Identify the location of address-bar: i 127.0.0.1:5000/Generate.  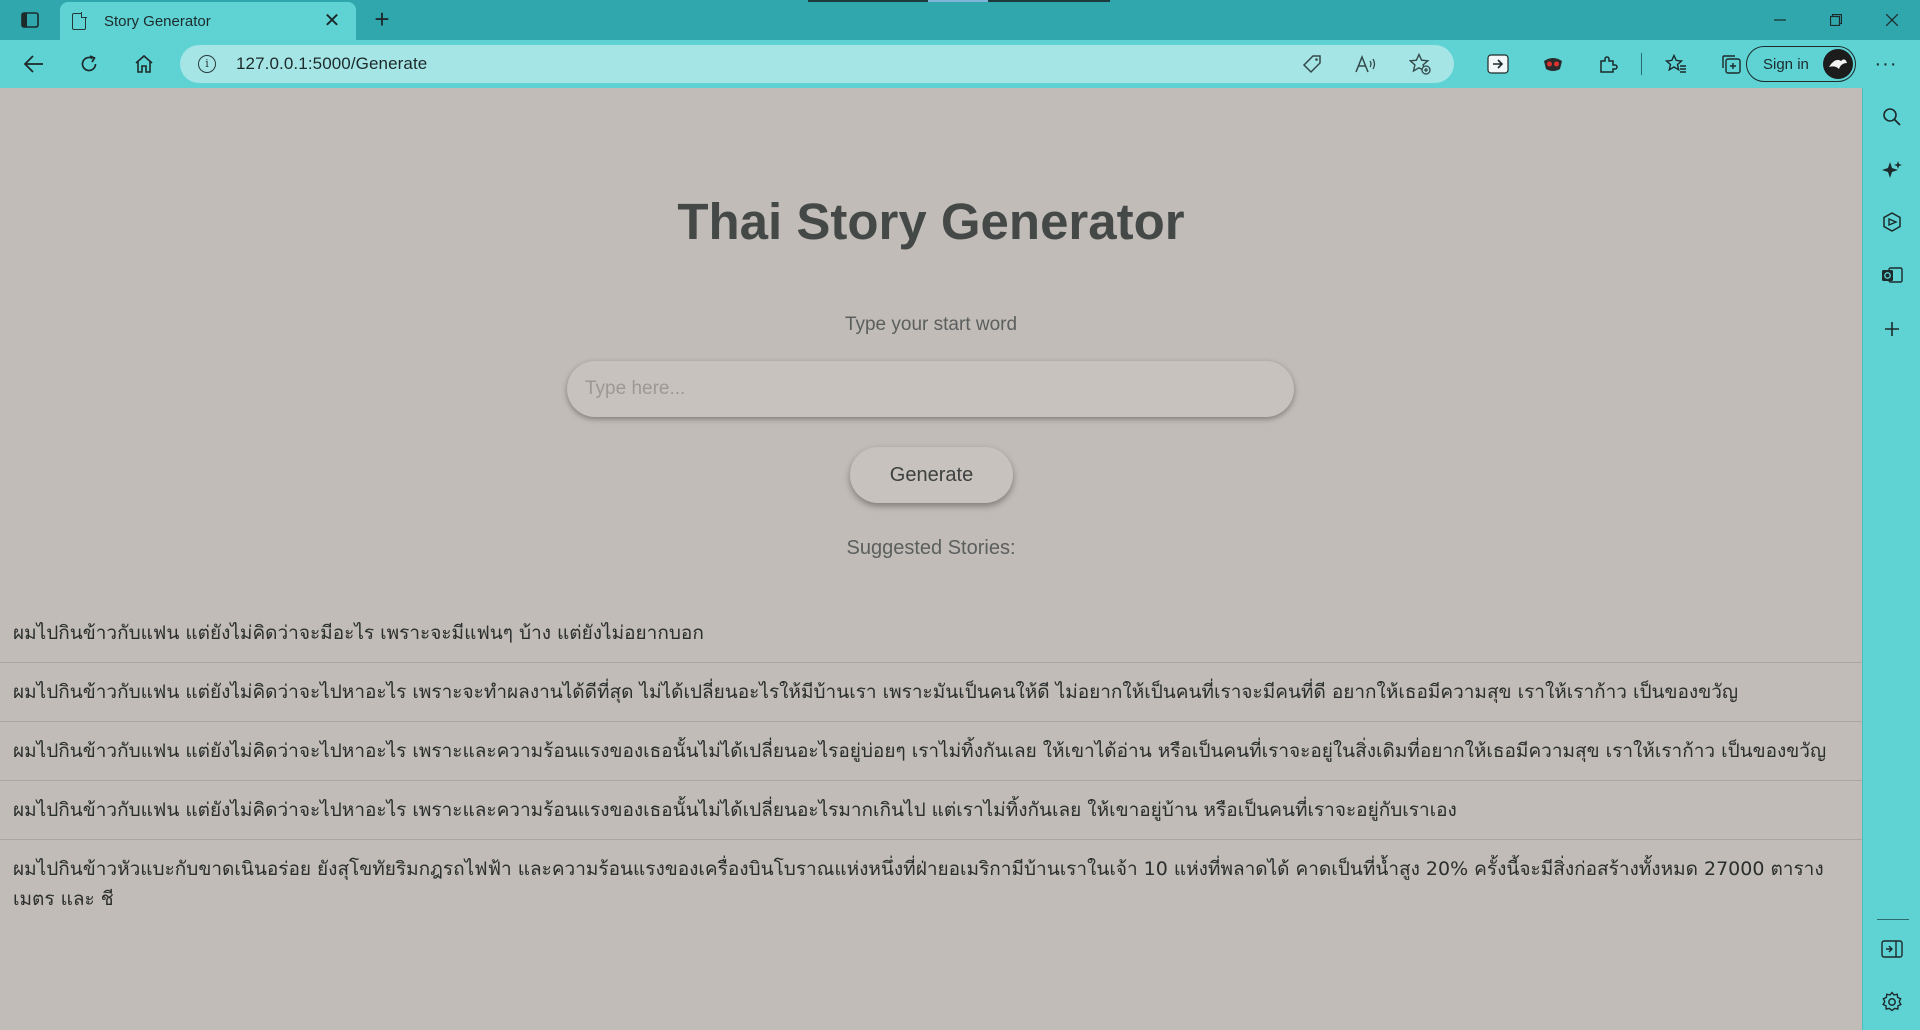
(817, 64).